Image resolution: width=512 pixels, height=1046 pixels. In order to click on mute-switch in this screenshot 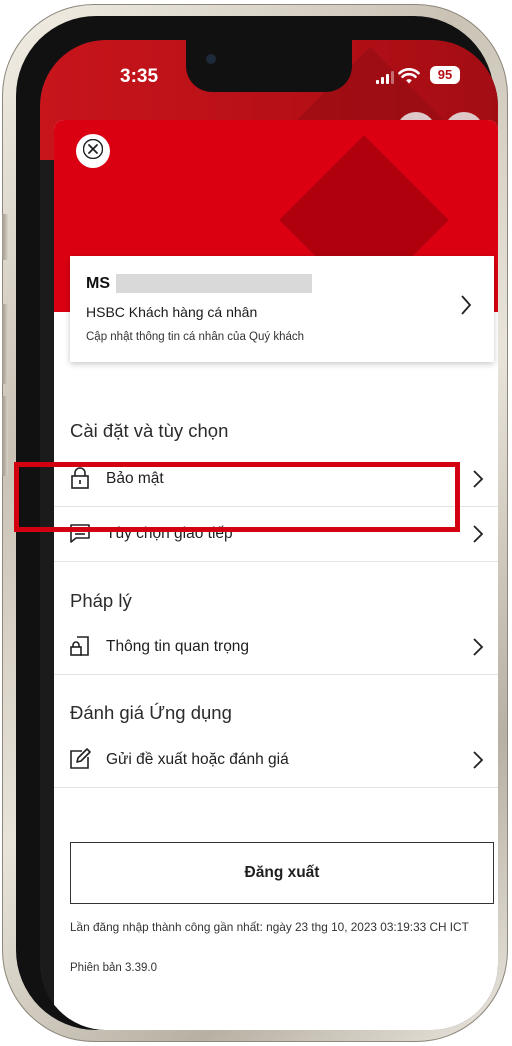, I will do `click(5, 237)`.